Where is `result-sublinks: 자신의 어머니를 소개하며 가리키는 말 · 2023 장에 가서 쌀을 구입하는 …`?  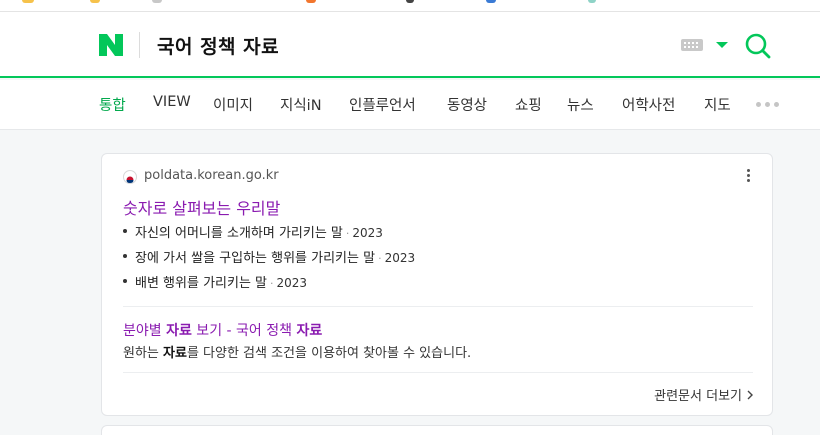 result-sublinks: 자신의 어머니를 소개하며 가리키는 말 · 2023 장에 가서 쌀을 구입하는 … is located at coordinates (269, 259).